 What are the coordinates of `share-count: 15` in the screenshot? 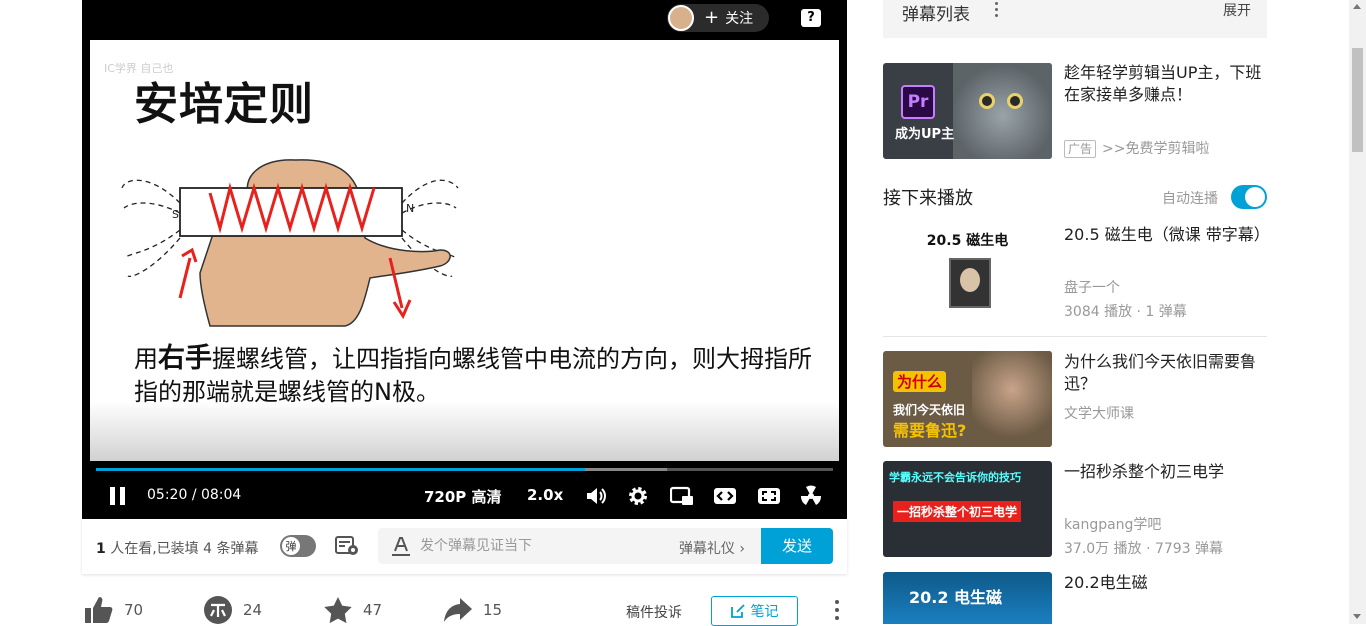 It's located at (493, 610).